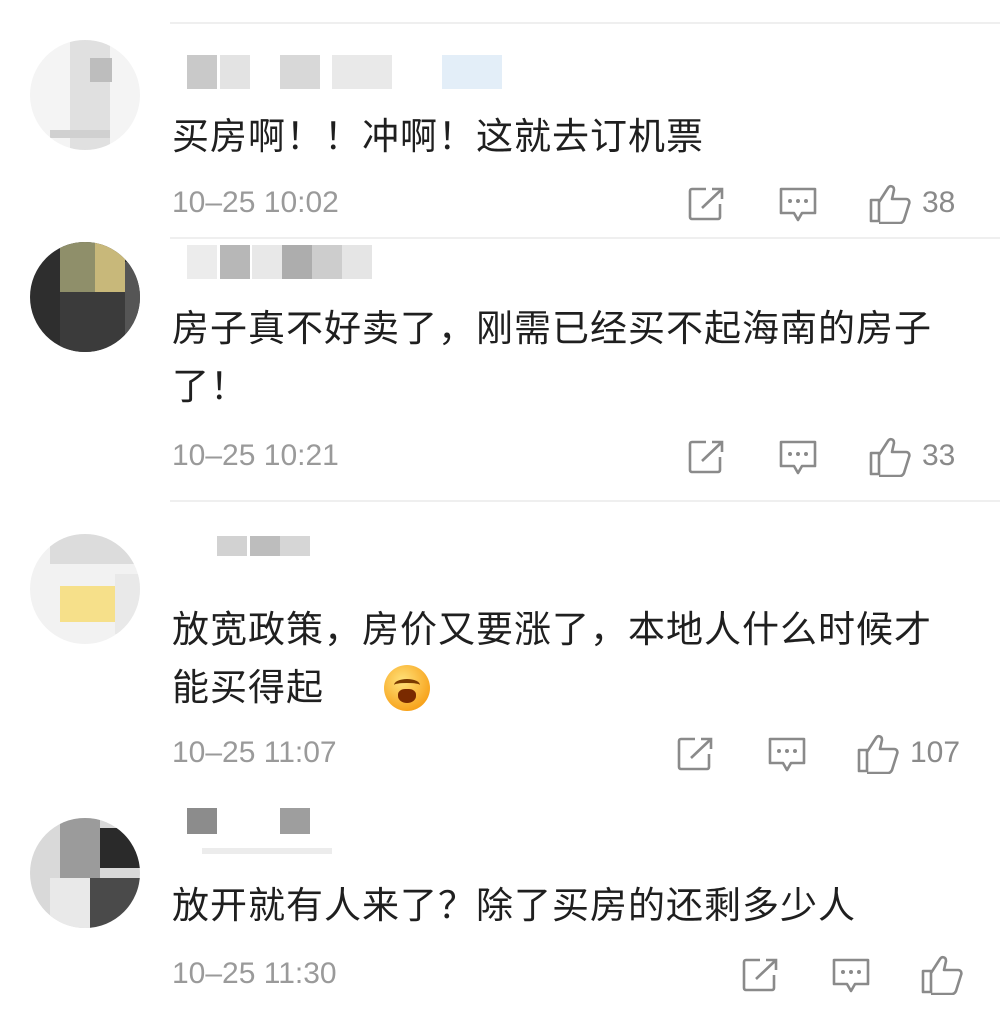 Image resolution: width=1000 pixels, height=1020 pixels. I want to click on like-button: 38, so click(911, 203).